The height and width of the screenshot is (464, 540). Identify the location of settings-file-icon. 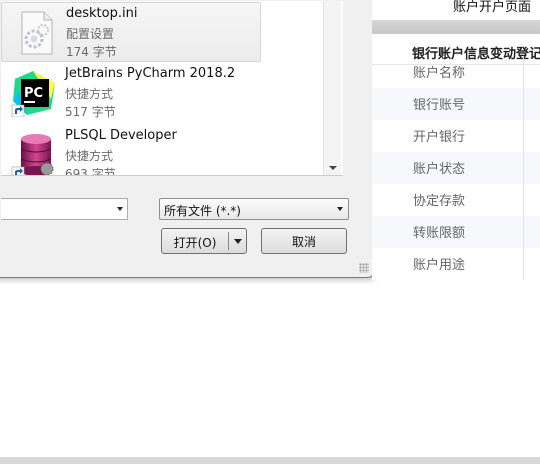
(36, 33).